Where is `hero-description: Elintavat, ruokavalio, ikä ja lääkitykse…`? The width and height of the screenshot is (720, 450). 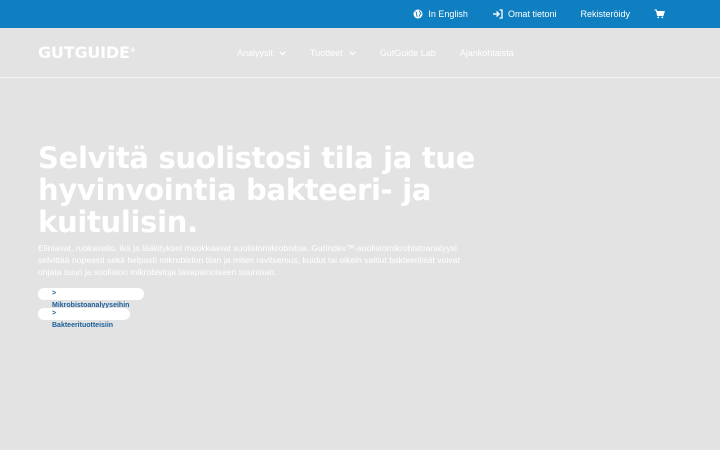
hero-description: Elintavat, ruokavalio, ikä ja lääkitykse… is located at coordinates (249, 260).